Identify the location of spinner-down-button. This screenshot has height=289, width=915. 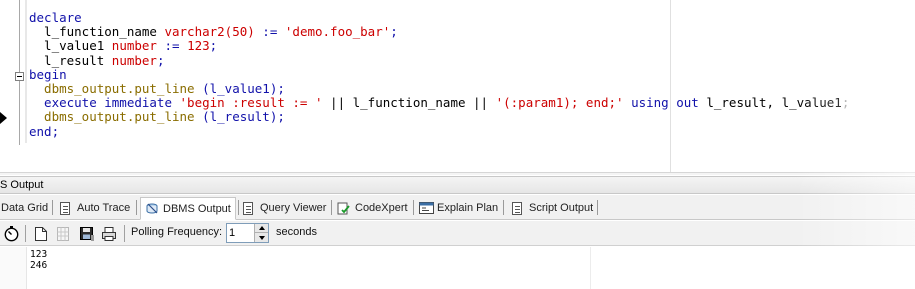
(261, 237).